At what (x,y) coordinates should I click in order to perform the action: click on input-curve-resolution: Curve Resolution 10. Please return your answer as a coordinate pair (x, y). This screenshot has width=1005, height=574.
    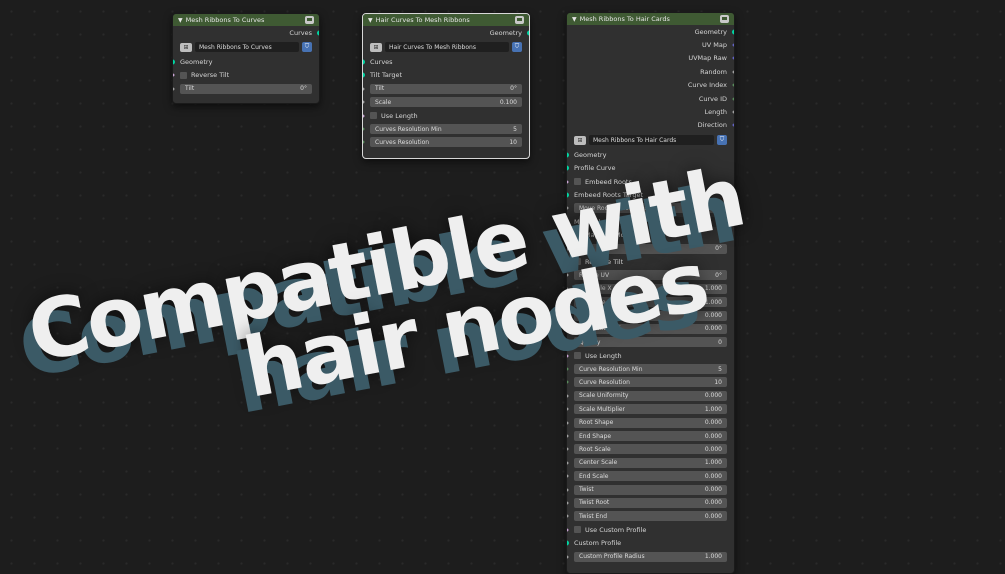
    Looking at the image, I should click on (650, 382).